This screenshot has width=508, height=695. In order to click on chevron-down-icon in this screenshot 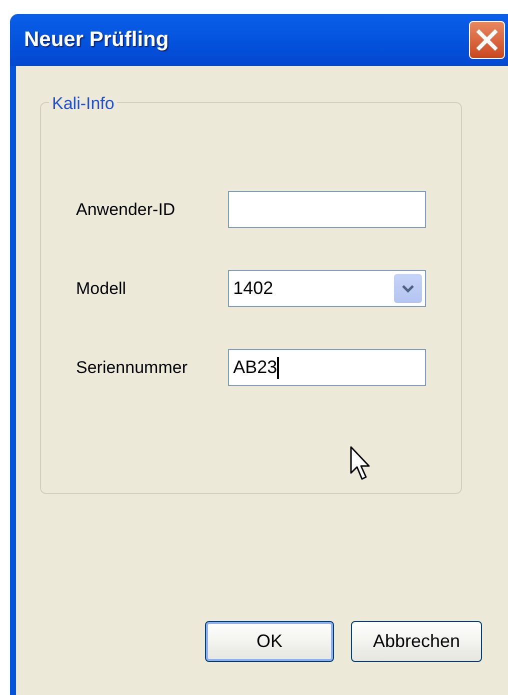, I will do `click(408, 288)`.